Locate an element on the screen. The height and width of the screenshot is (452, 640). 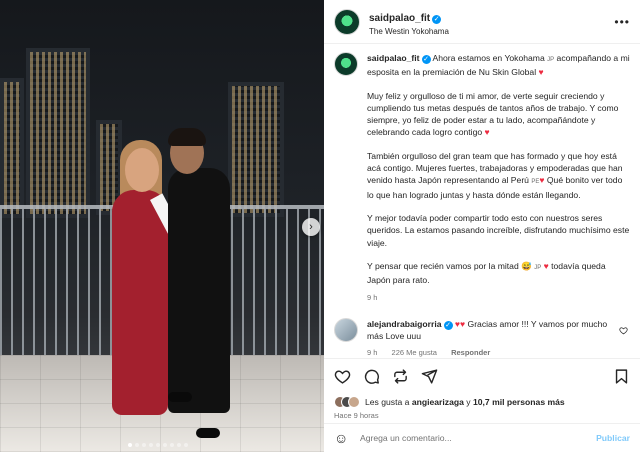
author-username: saidpalao_fit is located at coordinates (399, 18).